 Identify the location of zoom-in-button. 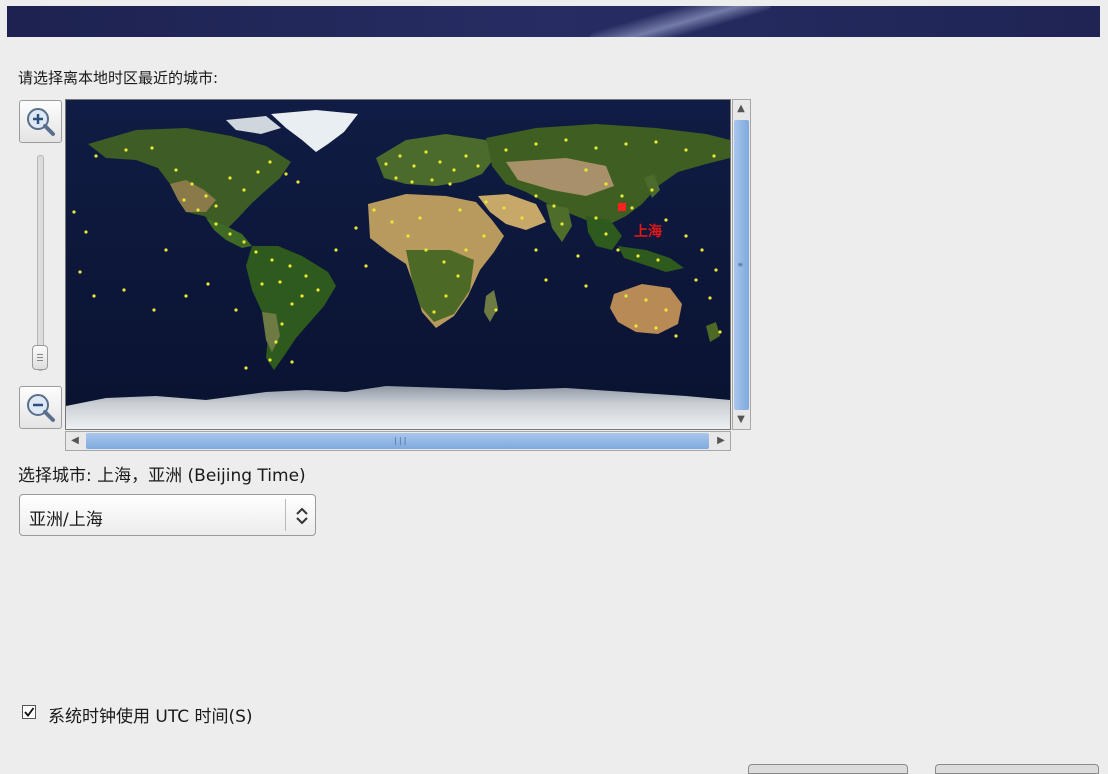
(40, 121).